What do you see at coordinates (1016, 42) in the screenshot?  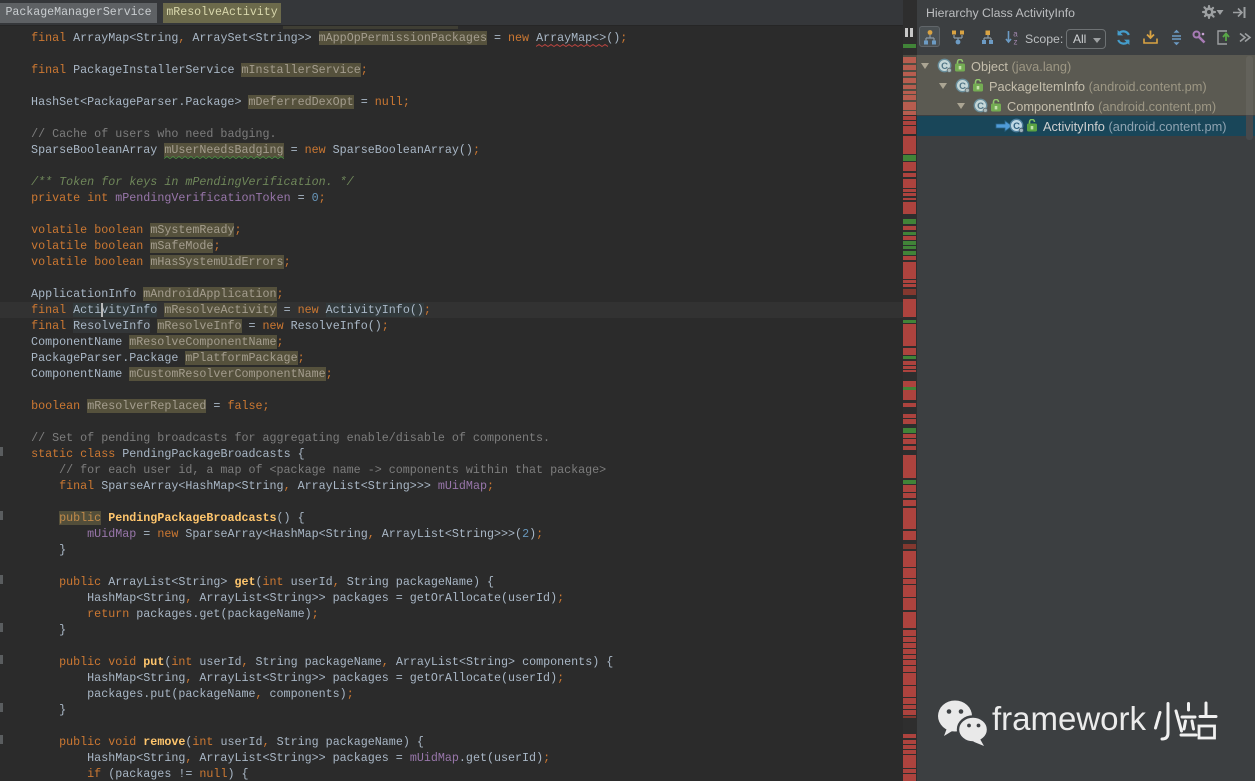 I see `svg-text: z` at bounding box center [1016, 42].